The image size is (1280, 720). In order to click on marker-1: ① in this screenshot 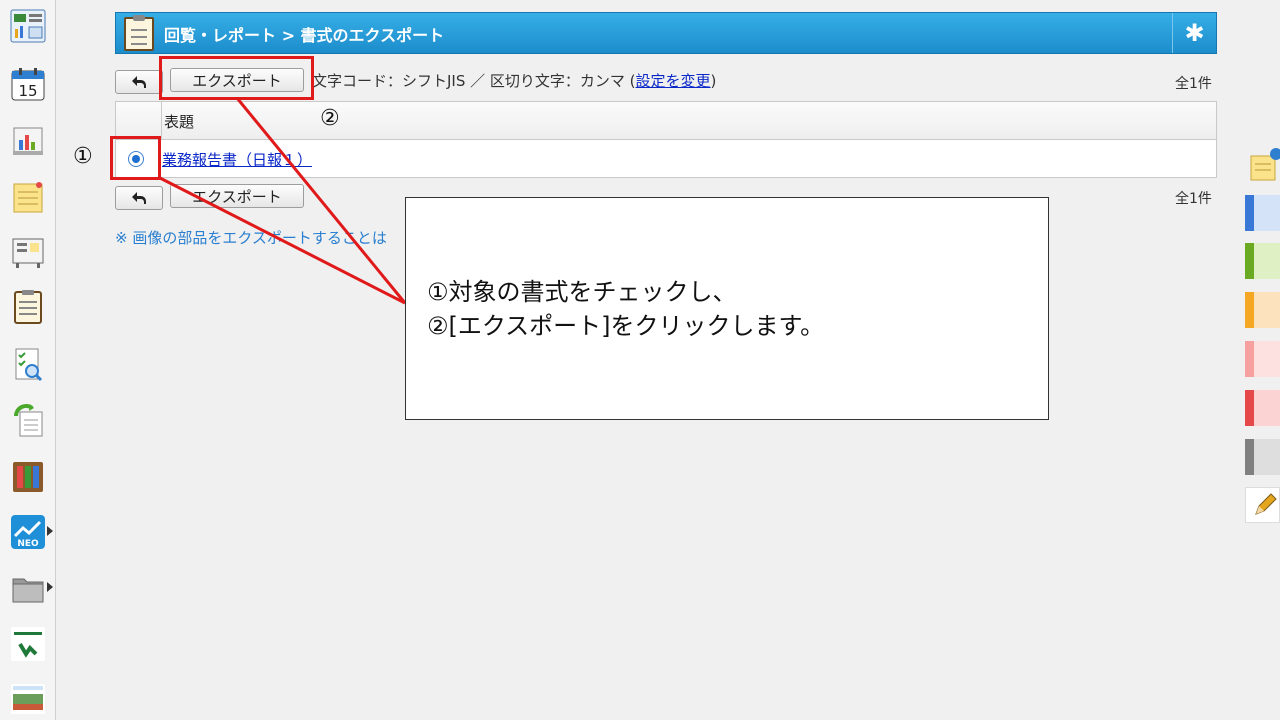, I will do `click(83, 156)`.